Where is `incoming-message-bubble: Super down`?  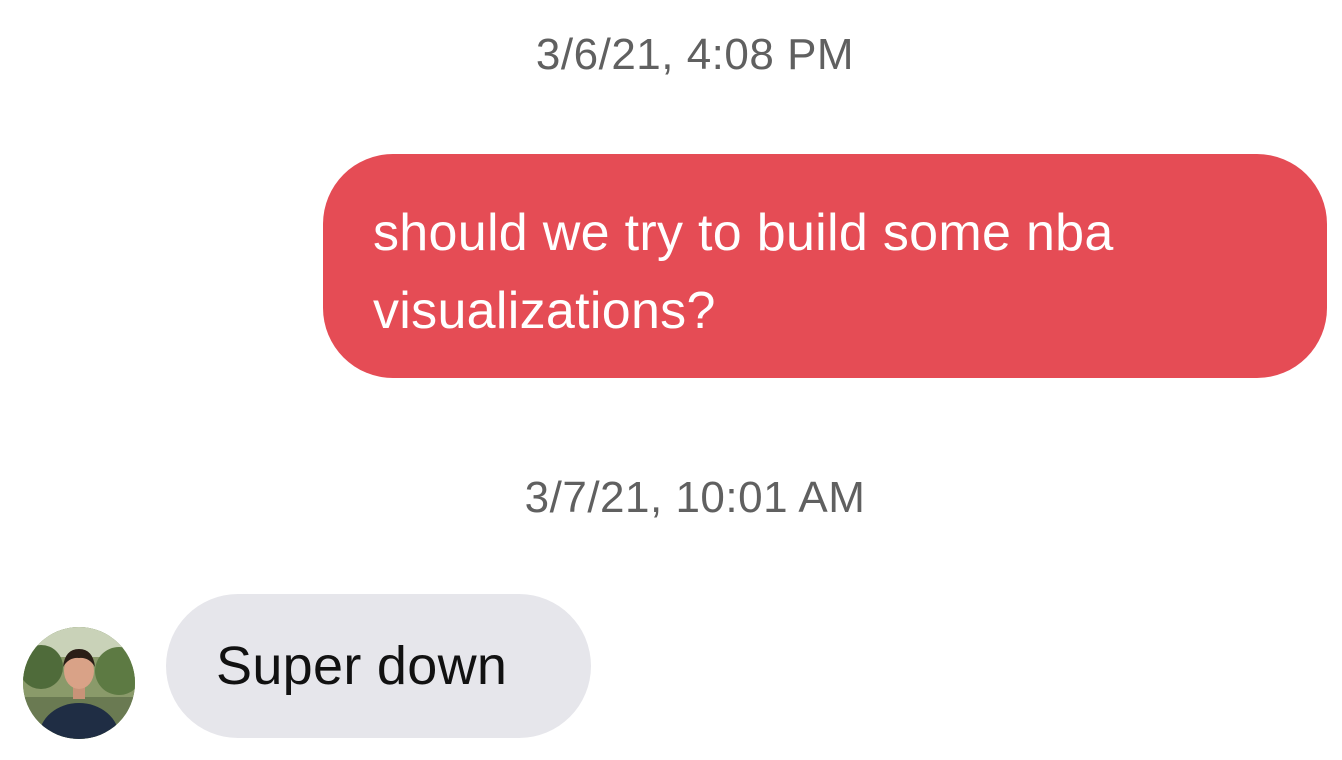 incoming-message-bubble: Super down is located at coordinates (378, 666).